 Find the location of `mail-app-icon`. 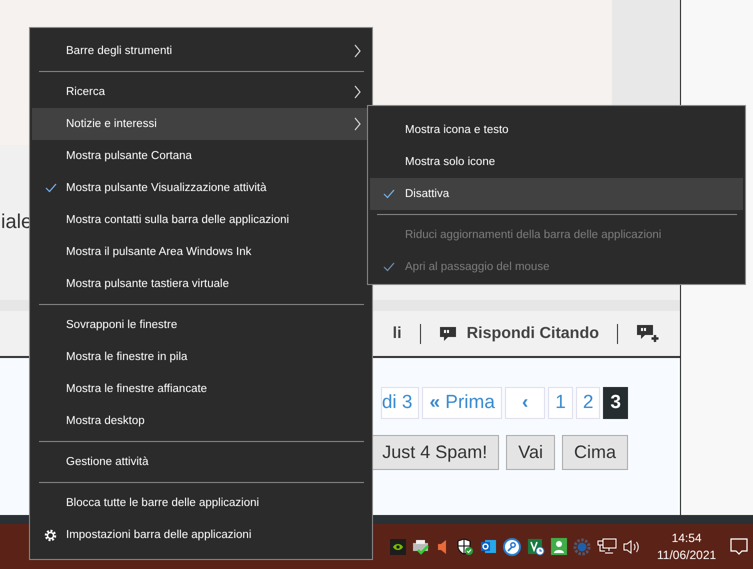

mail-app-icon is located at coordinates (488, 546).